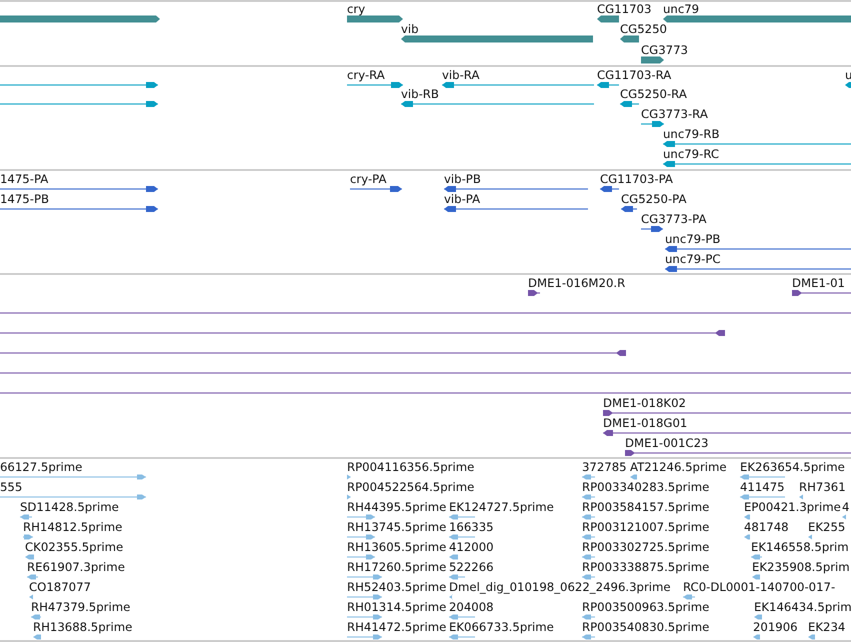 This screenshot has width=851, height=642. I want to click on feature-label: 555, so click(11, 487).